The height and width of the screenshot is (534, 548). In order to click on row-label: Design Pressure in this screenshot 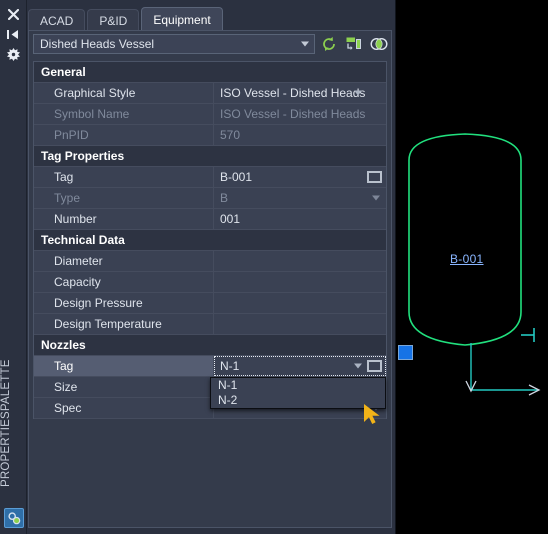, I will do `click(124, 303)`.